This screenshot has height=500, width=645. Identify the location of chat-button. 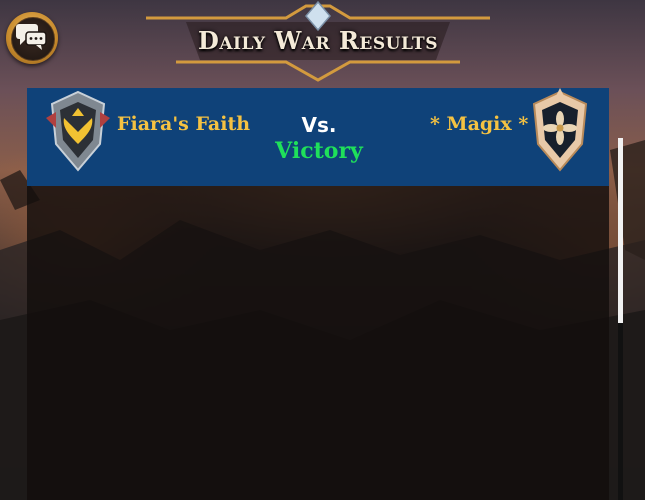
(32, 38).